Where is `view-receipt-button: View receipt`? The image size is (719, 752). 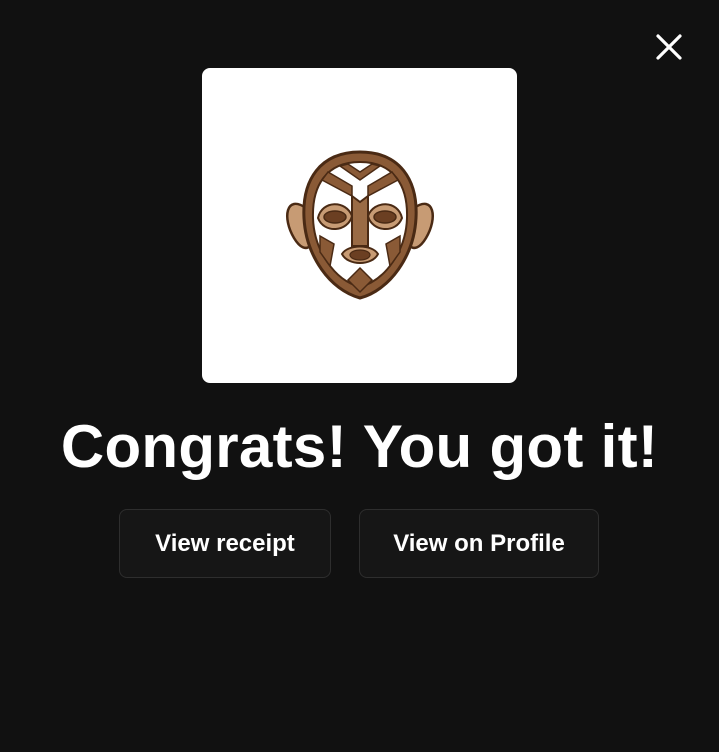 view-receipt-button: View receipt is located at coordinates (225, 543).